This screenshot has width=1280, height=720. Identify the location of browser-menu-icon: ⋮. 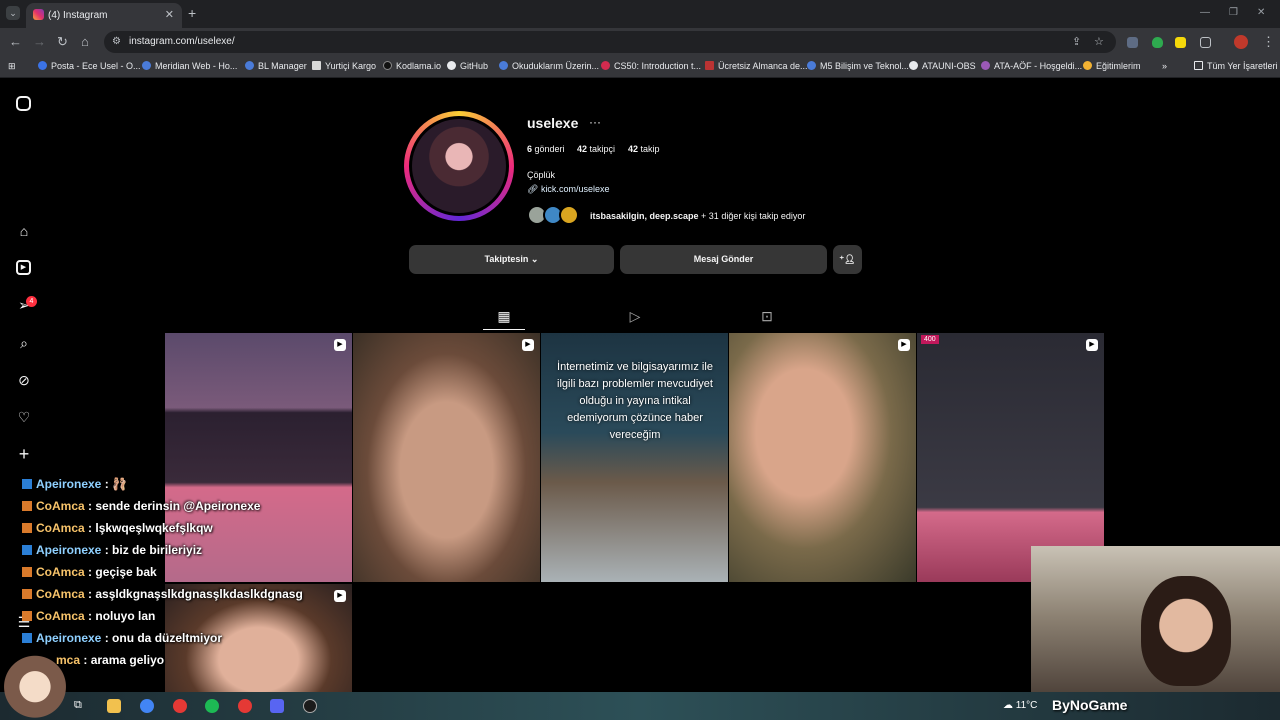
(1268, 42).